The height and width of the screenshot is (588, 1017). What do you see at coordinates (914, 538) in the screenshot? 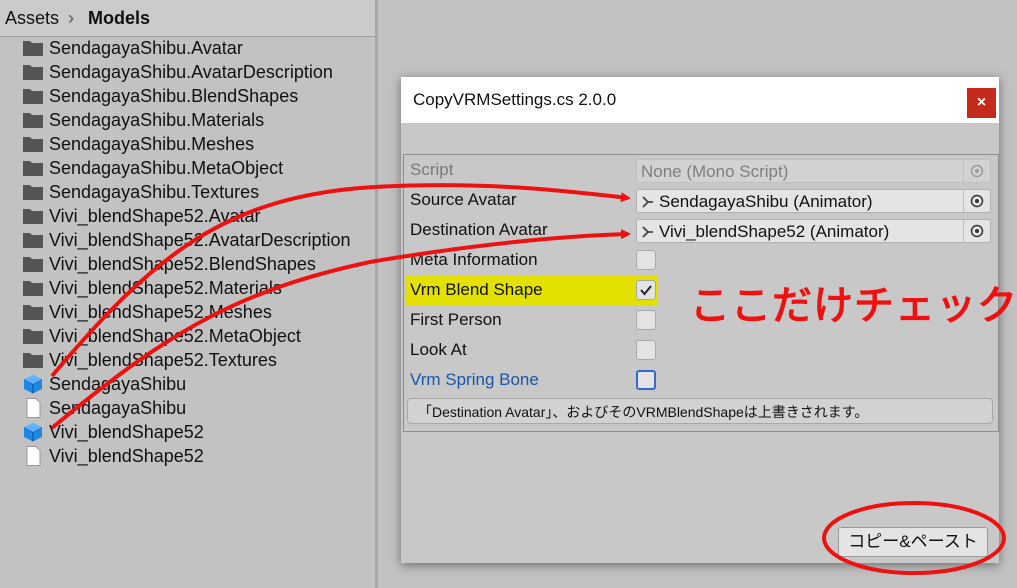
I see `copy-paste-circle` at bounding box center [914, 538].